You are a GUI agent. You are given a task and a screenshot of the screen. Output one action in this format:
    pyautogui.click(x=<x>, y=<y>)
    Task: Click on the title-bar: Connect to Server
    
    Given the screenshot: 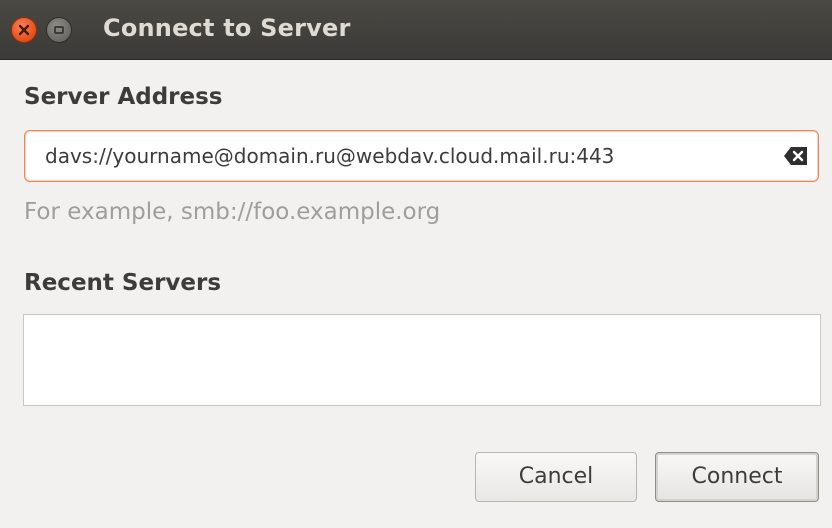 What is the action you would take?
    pyautogui.click(x=416, y=30)
    